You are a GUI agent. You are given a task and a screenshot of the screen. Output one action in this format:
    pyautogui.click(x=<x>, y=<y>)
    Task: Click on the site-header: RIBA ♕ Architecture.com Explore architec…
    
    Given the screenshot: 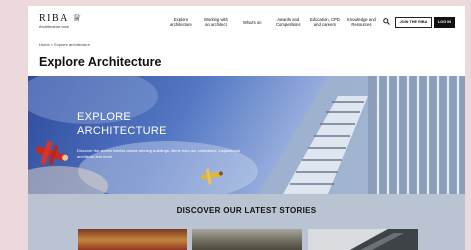 What is the action you would take?
    pyautogui.click(x=246, y=21)
    